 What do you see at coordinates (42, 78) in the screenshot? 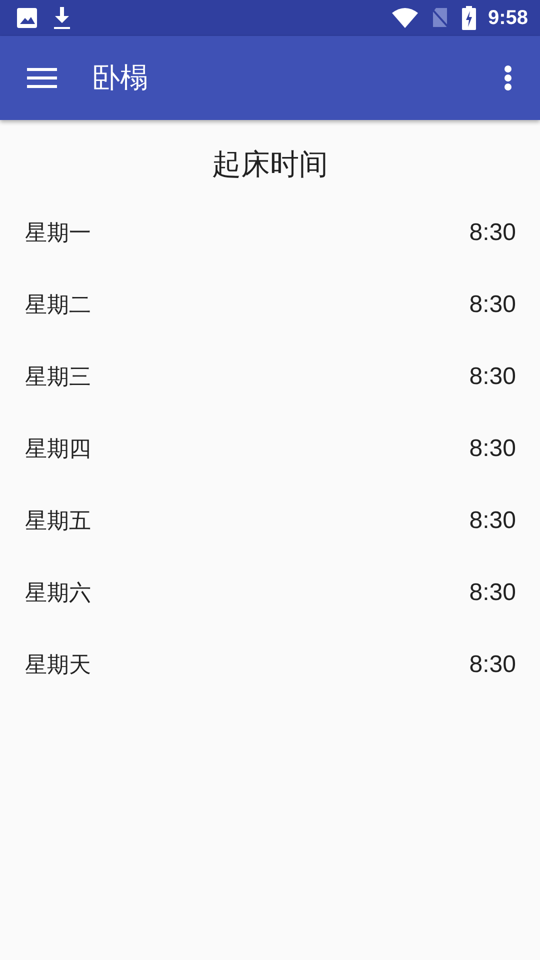
I see `menu-icon` at bounding box center [42, 78].